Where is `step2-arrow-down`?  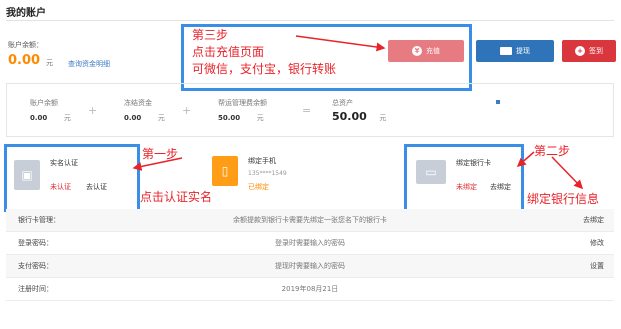 step2-arrow-down is located at coordinates (567, 173).